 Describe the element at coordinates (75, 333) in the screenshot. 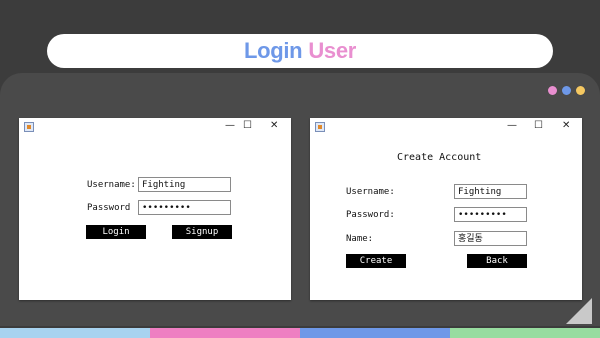

I see `stripe-light-blue` at that location.